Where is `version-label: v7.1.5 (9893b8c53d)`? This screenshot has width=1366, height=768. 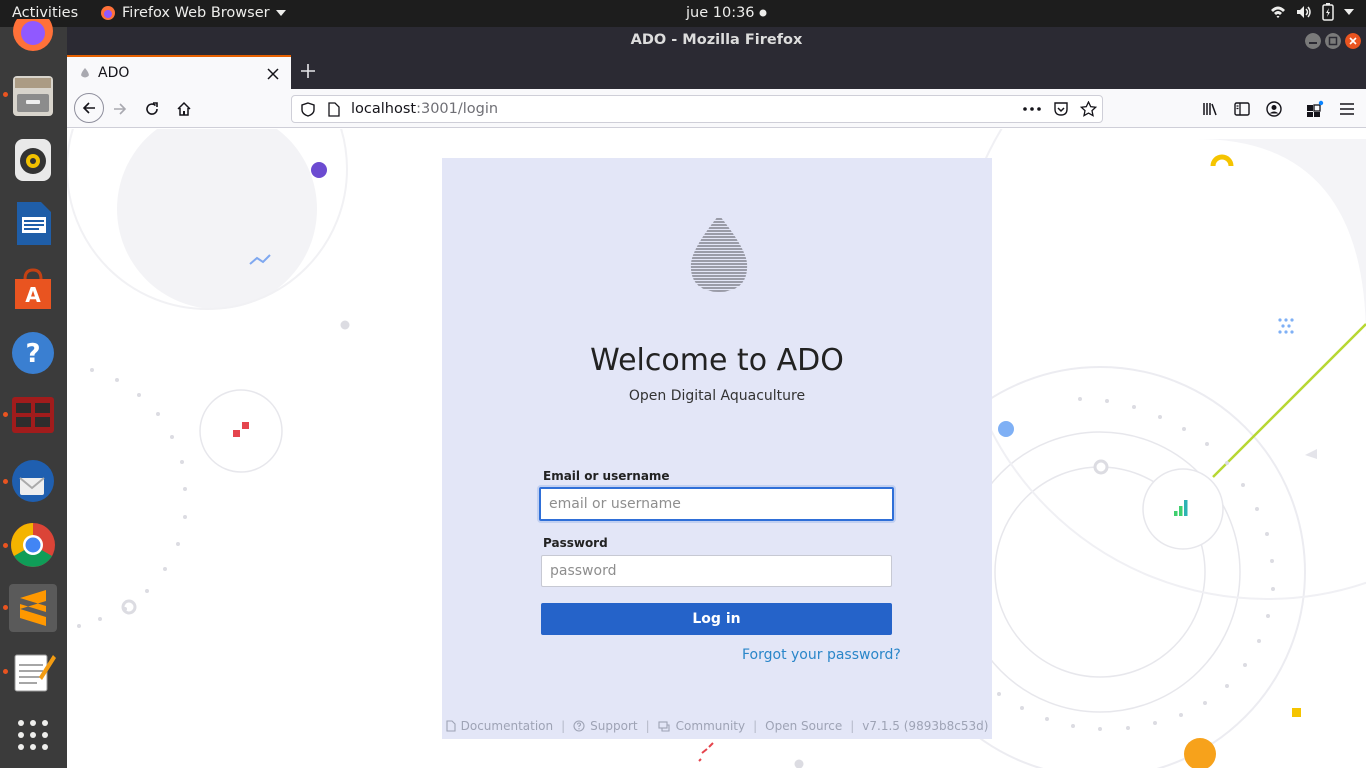 version-label: v7.1.5 (9893b8c53d) is located at coordinates (925, 726).